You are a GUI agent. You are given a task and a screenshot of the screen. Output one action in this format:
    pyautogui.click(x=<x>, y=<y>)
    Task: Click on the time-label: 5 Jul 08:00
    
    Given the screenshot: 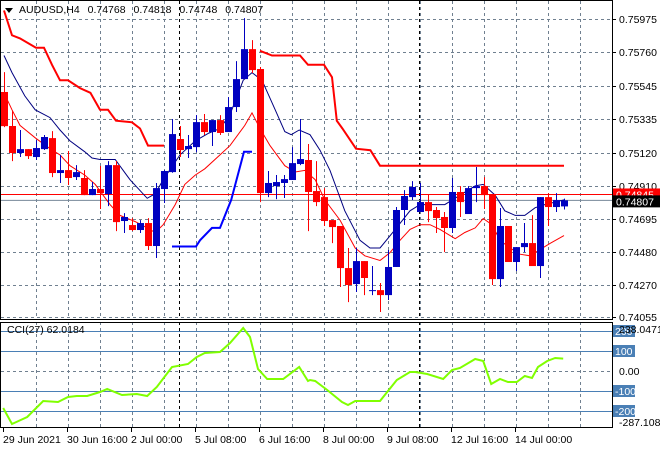 What is the action you would take?
    pyautogui.click(x=221, y=440)
    